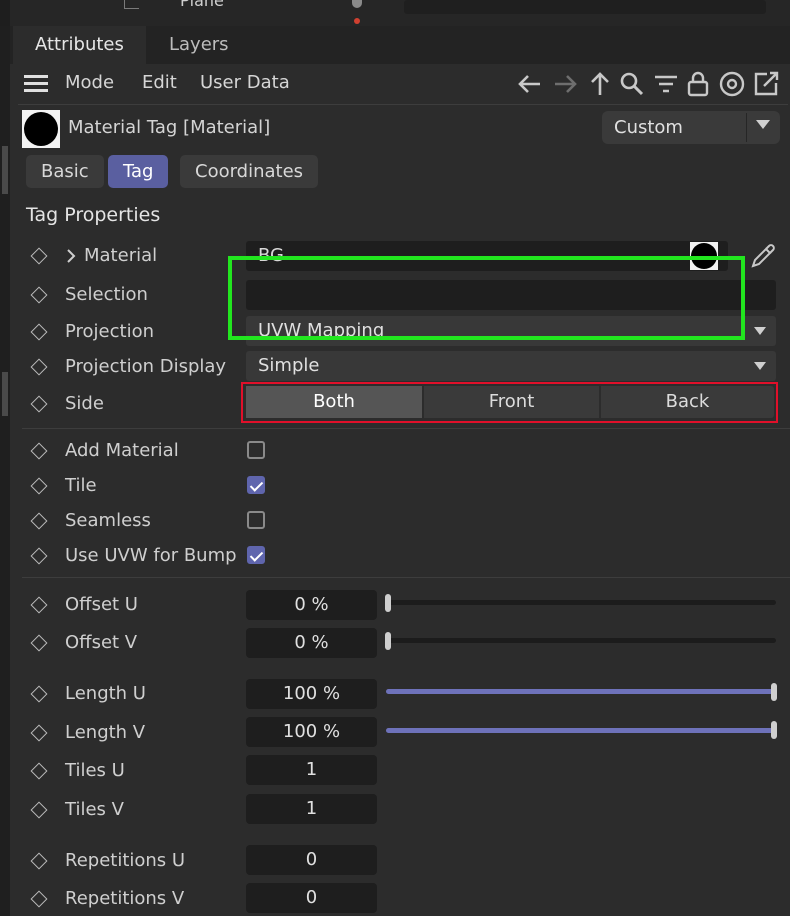 This screenshot has width=790, height=916. What do you see at coordinates (581, 691) in the screenshot?
I see `length-u-slider-track` at bounding box center [581, 691].